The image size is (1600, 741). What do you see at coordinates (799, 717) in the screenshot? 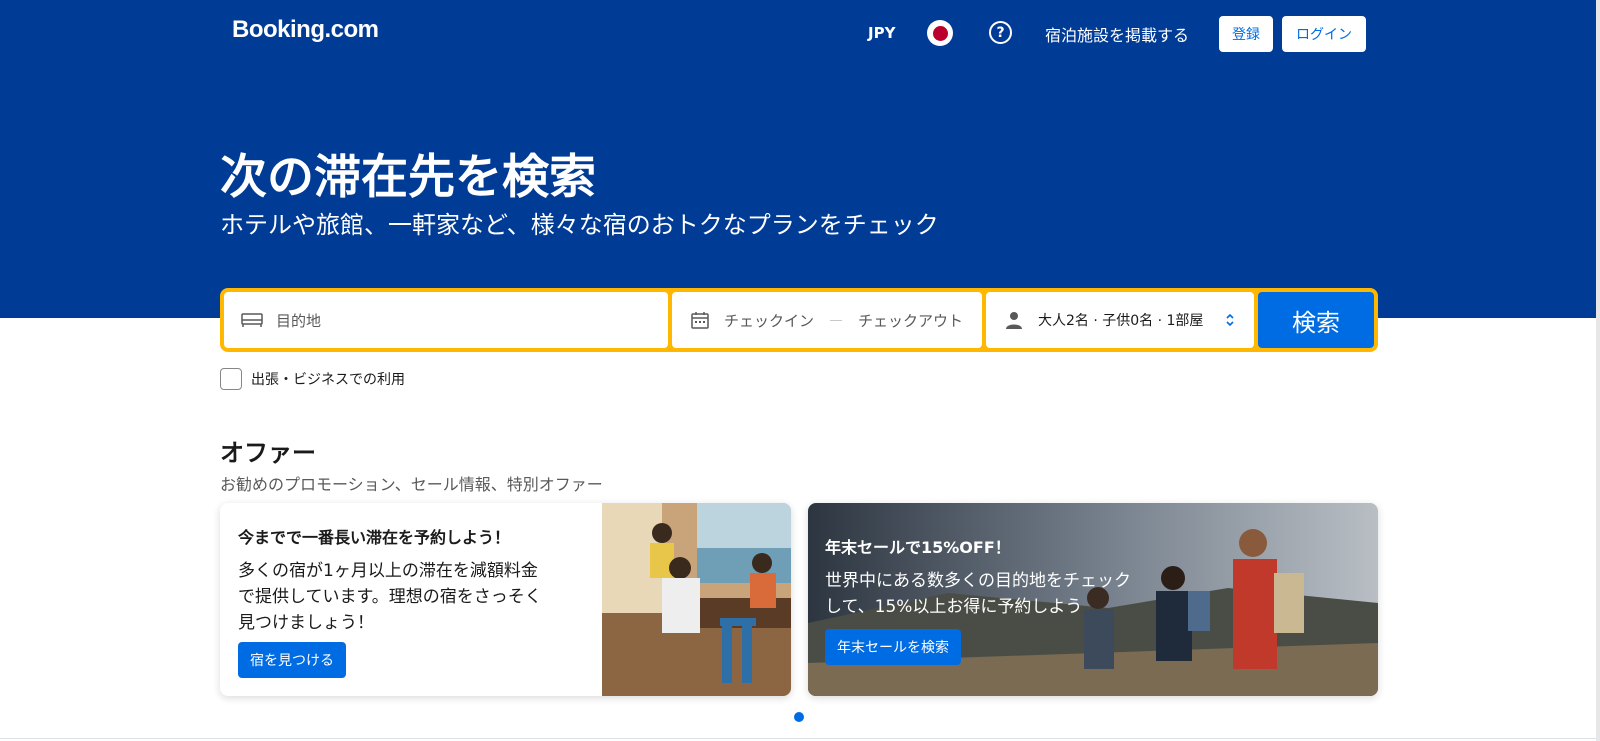
I see `carousel-dot` at bounding box center [799, 717].